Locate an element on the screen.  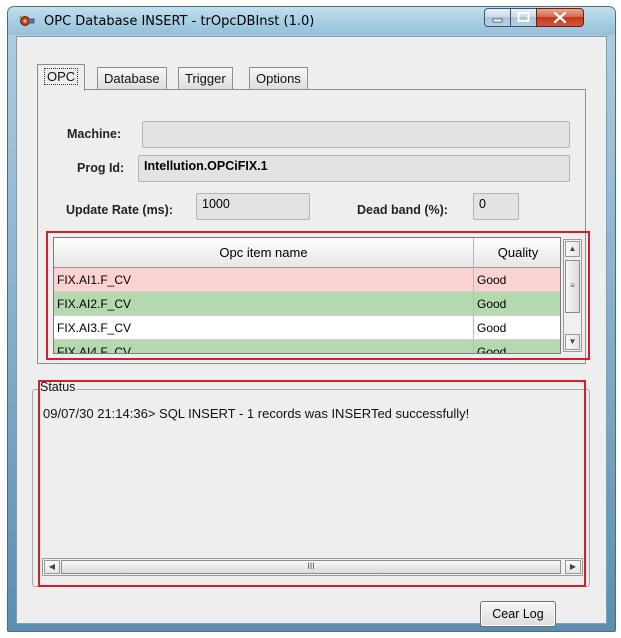
tab-trigger: Trigger is located at coordinates (205, 78).